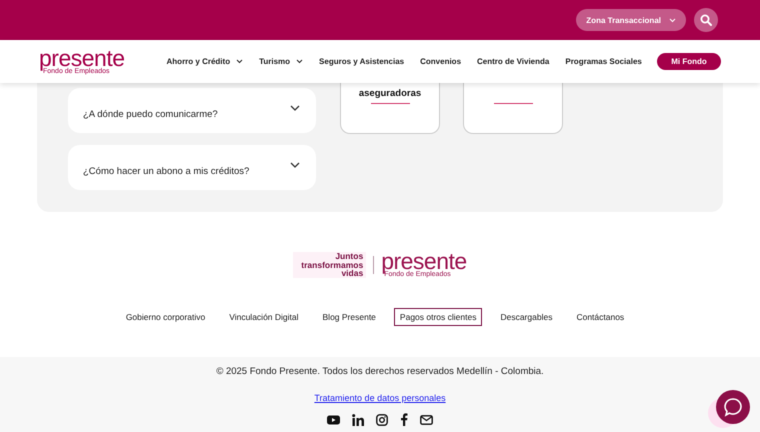 The height and width of the screenshot is (432, 760). What do you see at coordinates (603, 61) in the screenshot?
I see `nav-item: Programas Sociales` at bounding box center [603, 61].